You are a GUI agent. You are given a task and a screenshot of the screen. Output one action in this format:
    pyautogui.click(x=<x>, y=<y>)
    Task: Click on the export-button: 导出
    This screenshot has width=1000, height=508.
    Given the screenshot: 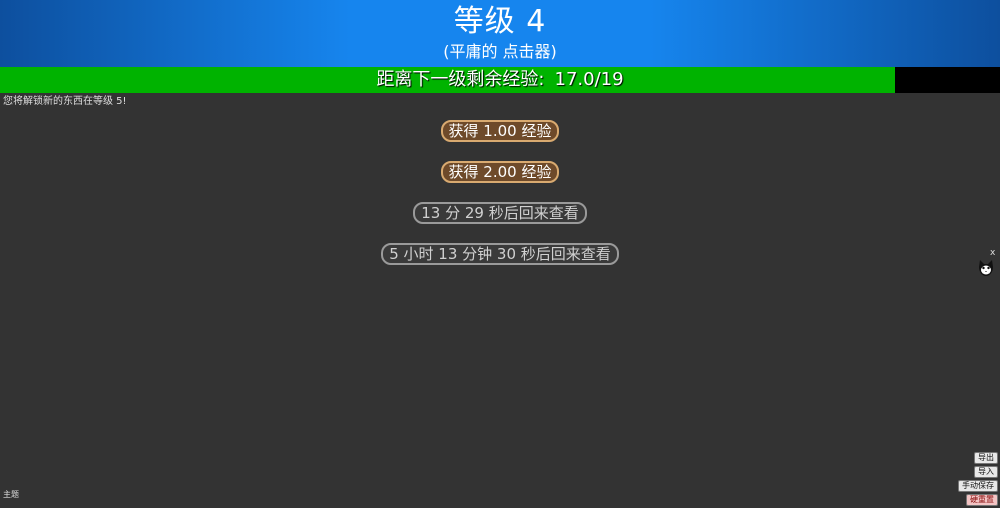 What is the action you would take?
    pyautogui.click(x=986, y=458)
    